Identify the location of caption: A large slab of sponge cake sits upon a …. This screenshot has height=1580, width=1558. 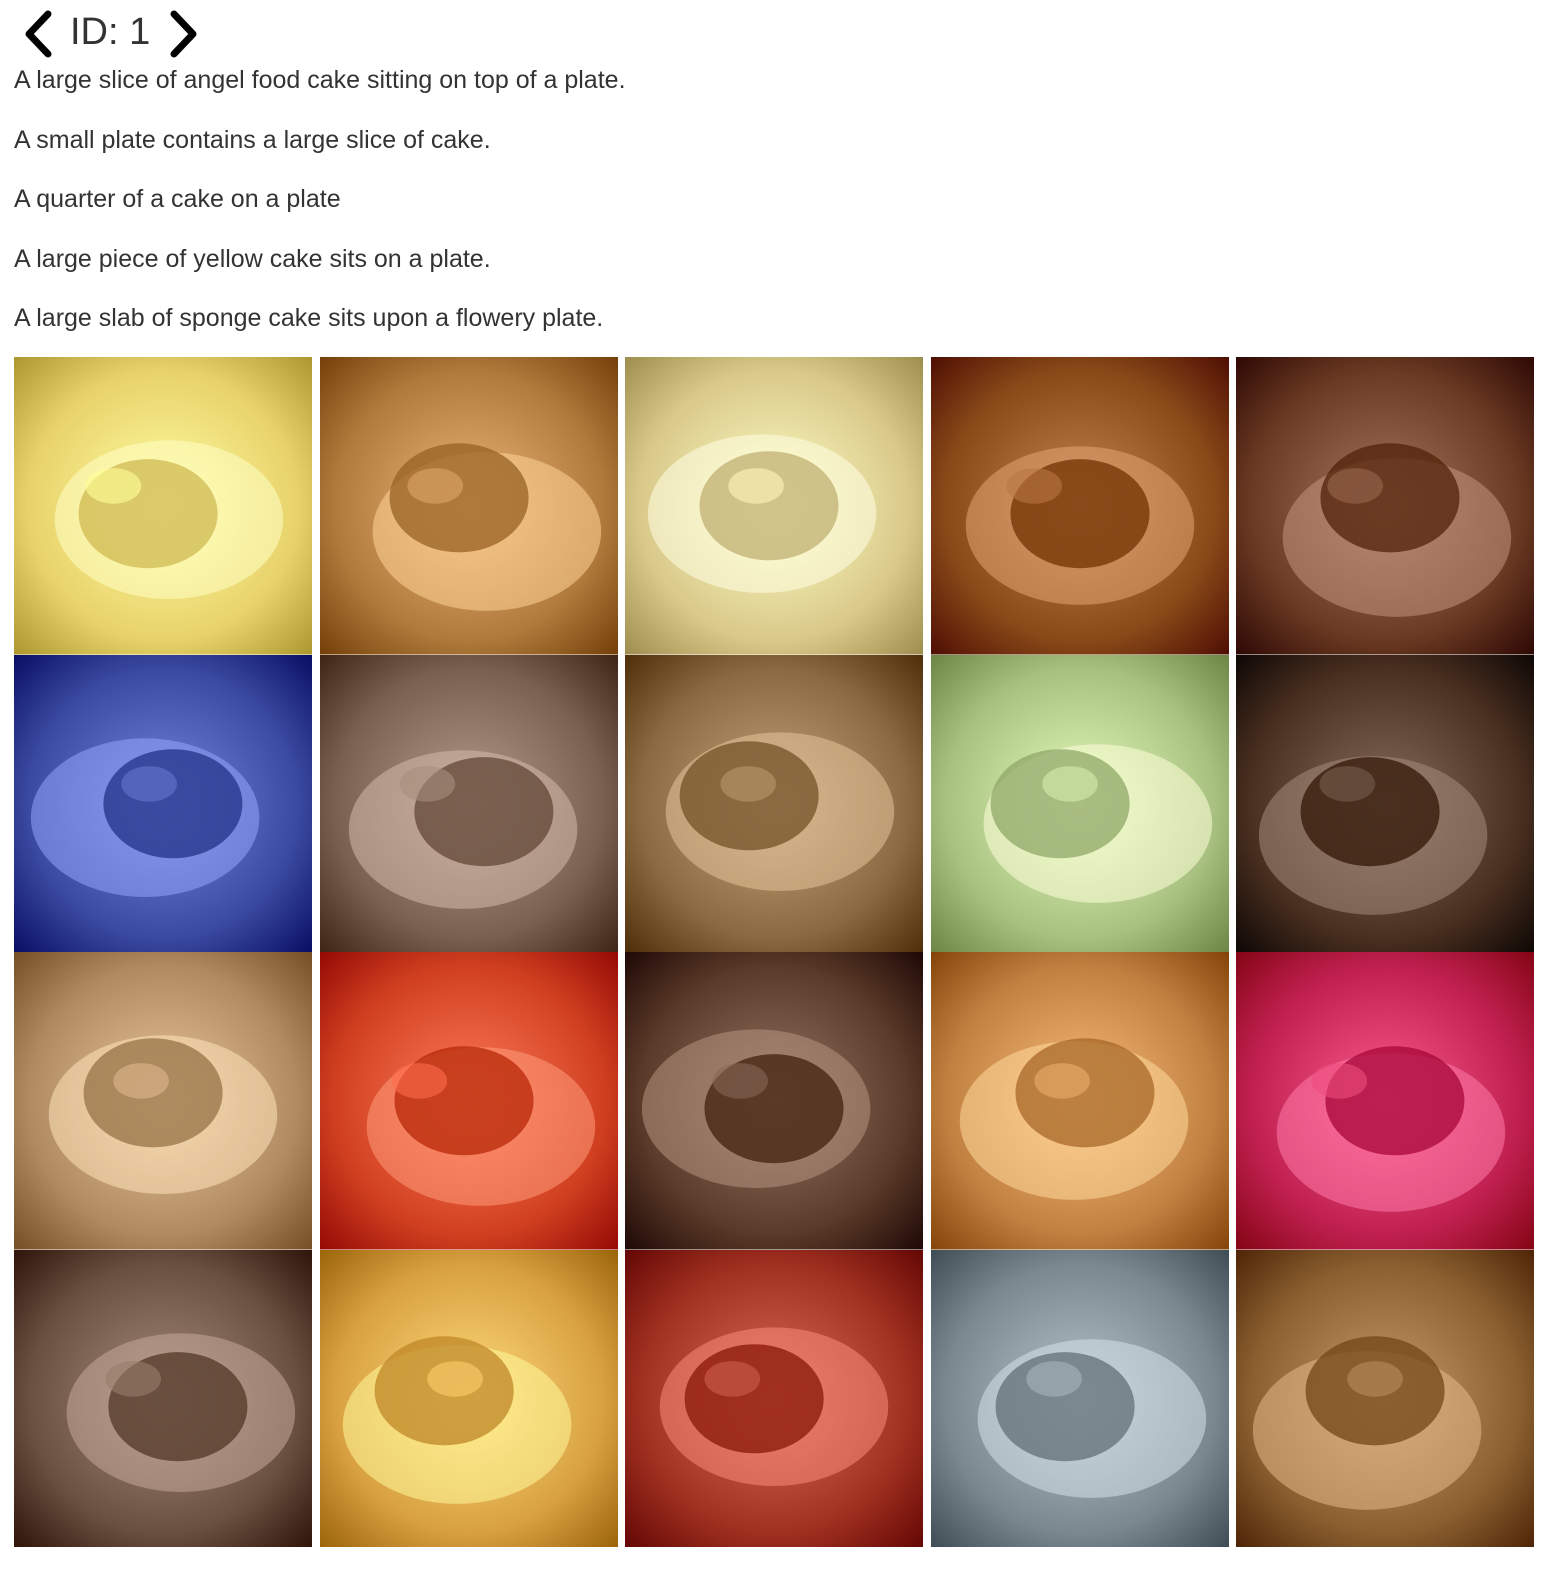
(309, 318).